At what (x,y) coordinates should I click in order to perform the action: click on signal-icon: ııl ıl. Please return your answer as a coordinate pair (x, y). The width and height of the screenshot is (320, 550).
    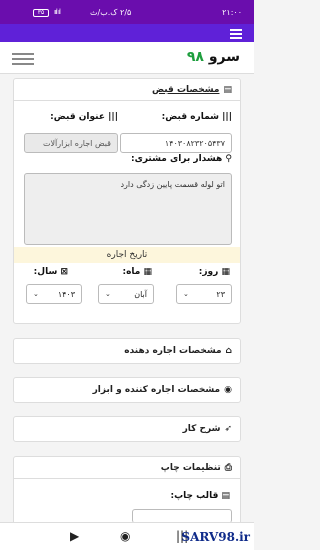
    Looking at the image, I should click on (57, 12).